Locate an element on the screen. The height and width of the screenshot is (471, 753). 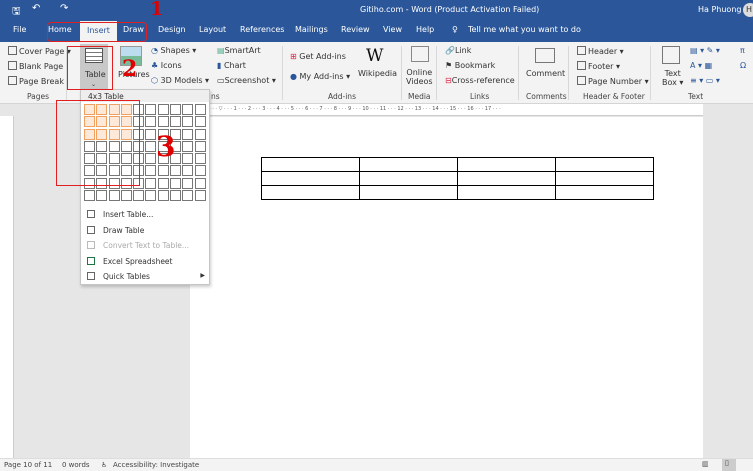
wordart-icon: A ▾ ▦ is located at coordinates (701, 65).